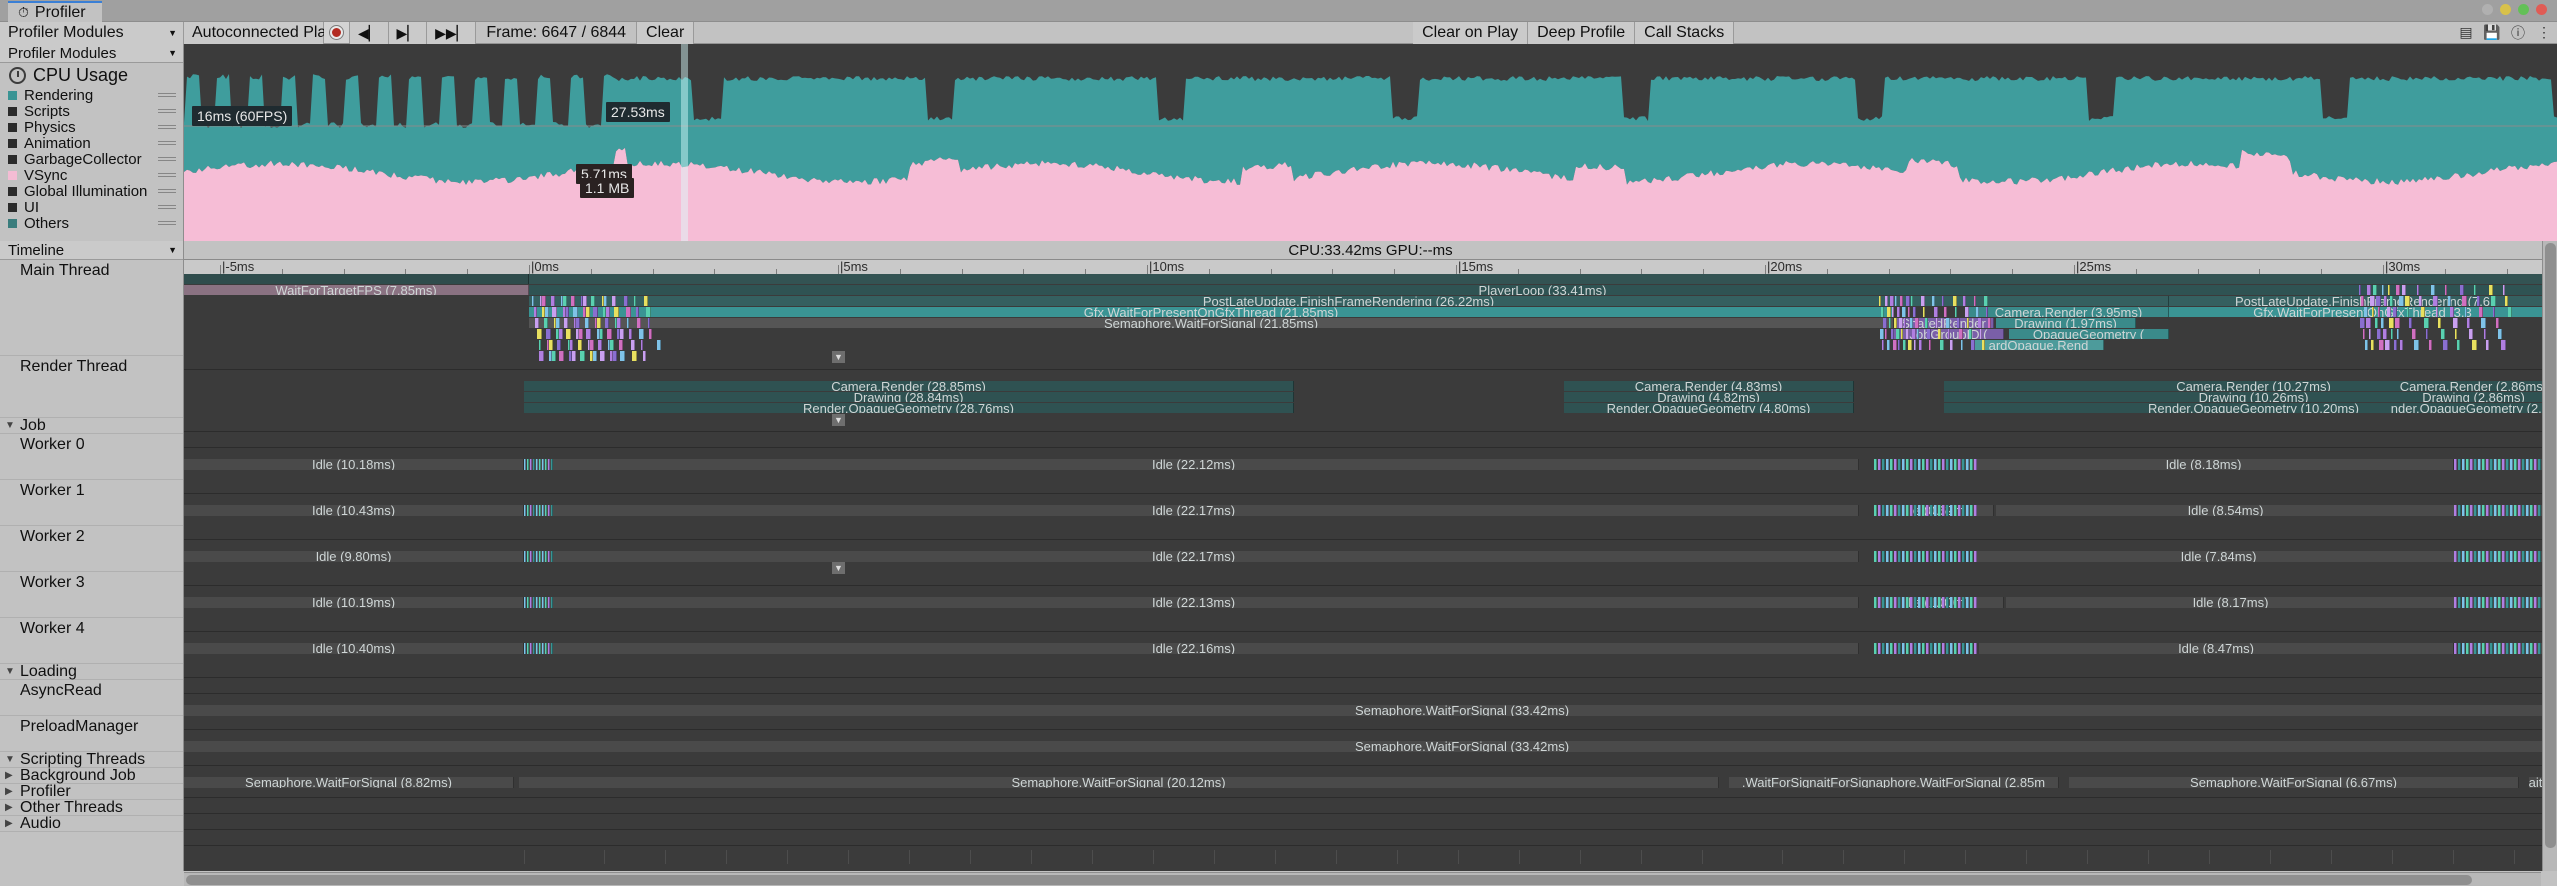 The image size is (2557, 886). Describe the element at coordinates (838, 568) in the screenshot. I see `expand-samples-button: ▼` at that location.